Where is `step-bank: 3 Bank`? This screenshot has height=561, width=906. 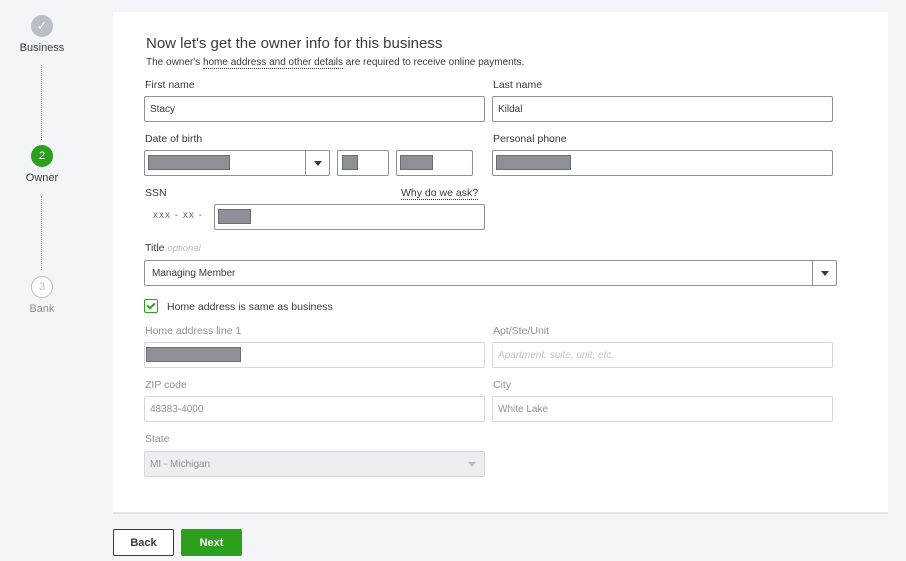
step-bank: 3 Bank is located at coordinates (42, 295).